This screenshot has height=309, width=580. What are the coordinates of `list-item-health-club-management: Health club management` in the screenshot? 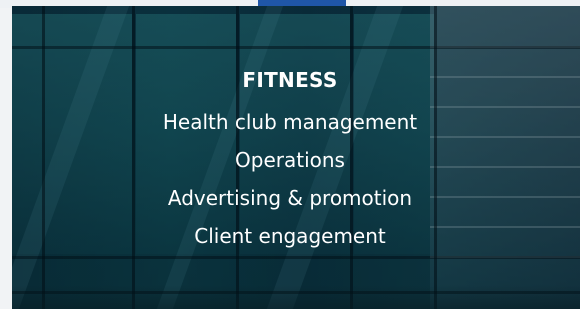 It's located at (290, 122).